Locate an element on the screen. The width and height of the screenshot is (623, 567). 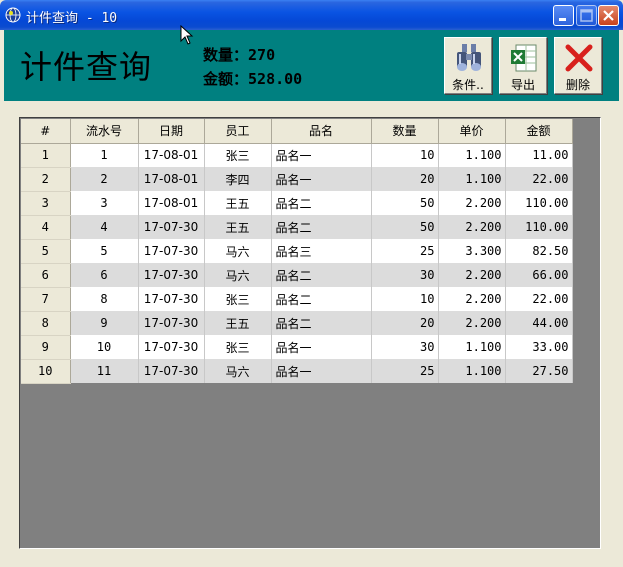
product-cell: 品名三 is located at coordinates (321, 251).